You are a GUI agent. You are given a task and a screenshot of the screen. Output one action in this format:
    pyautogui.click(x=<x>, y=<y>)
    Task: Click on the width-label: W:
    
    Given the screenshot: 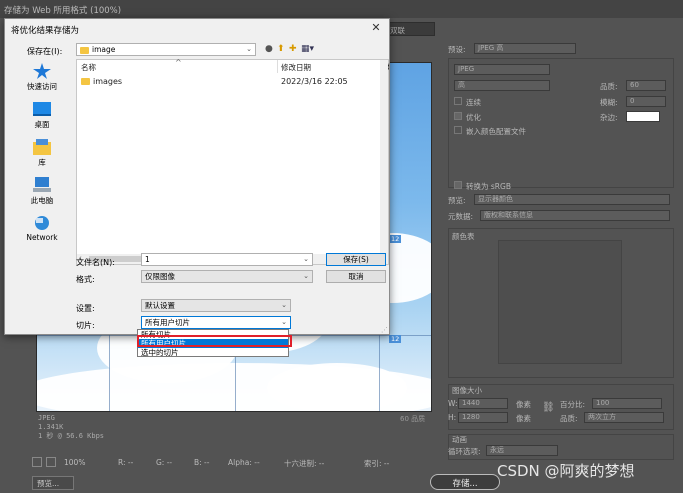 What is the action you would take?
    pyautogui.click(x=453, y=403)
    